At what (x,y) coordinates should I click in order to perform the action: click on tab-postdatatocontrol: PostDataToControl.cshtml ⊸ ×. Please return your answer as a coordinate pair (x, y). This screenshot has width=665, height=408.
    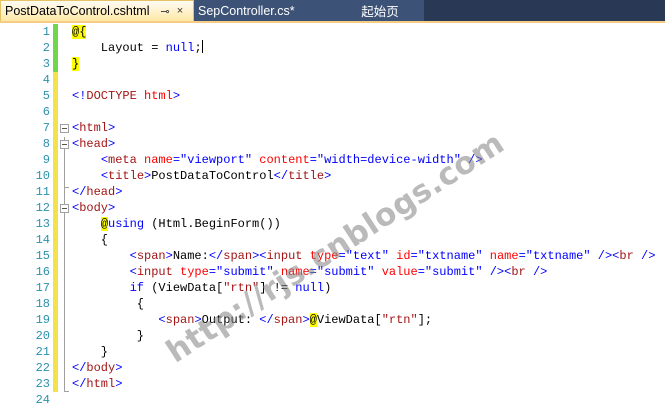
    Looking at the image, I should click on (97, 10).